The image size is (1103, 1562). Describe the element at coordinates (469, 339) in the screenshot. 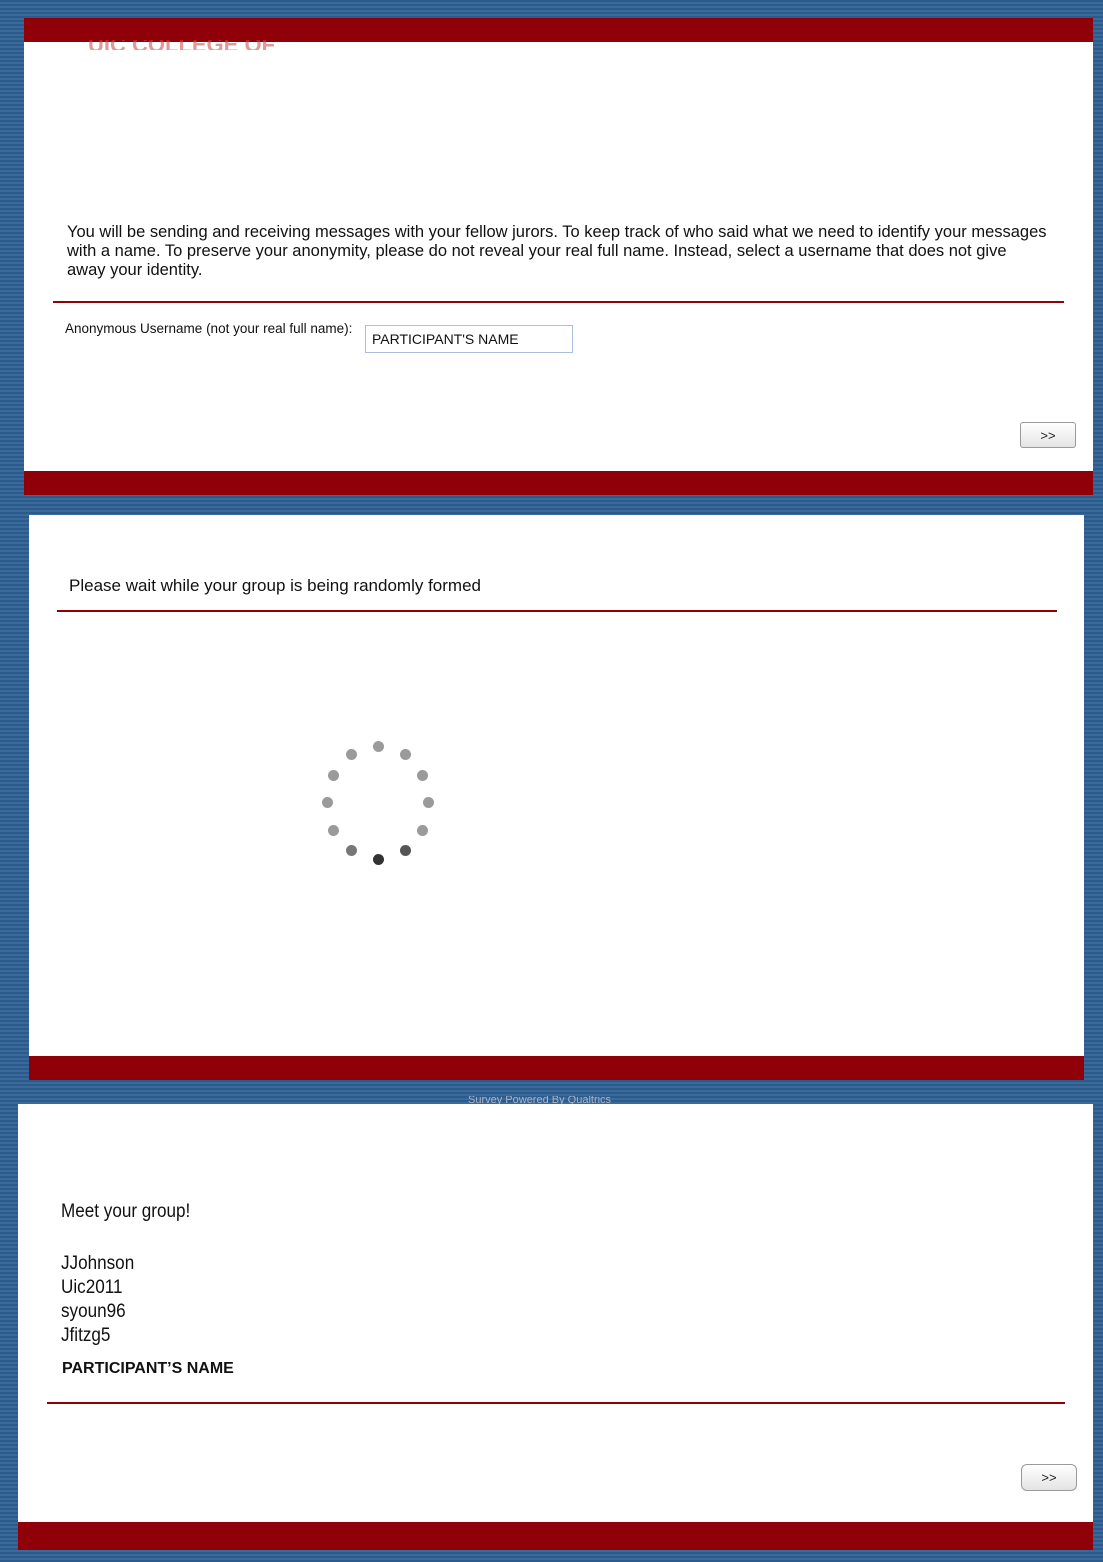

I see `username-input` at that location.